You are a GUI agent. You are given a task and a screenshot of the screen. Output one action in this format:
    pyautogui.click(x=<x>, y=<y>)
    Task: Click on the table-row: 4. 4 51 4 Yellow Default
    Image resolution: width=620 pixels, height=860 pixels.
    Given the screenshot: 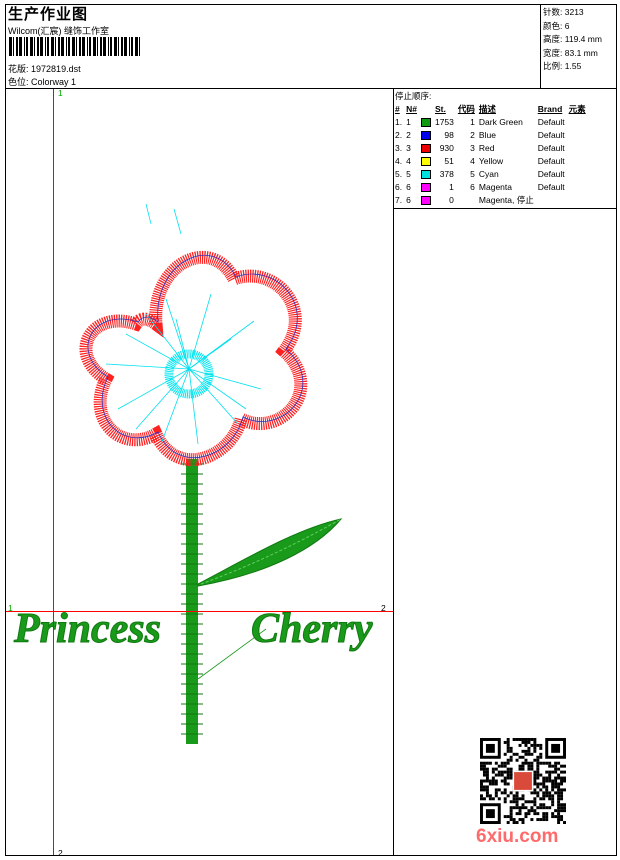 What is the action you would take?
    pyautogui.click(x=490, y=160)
    